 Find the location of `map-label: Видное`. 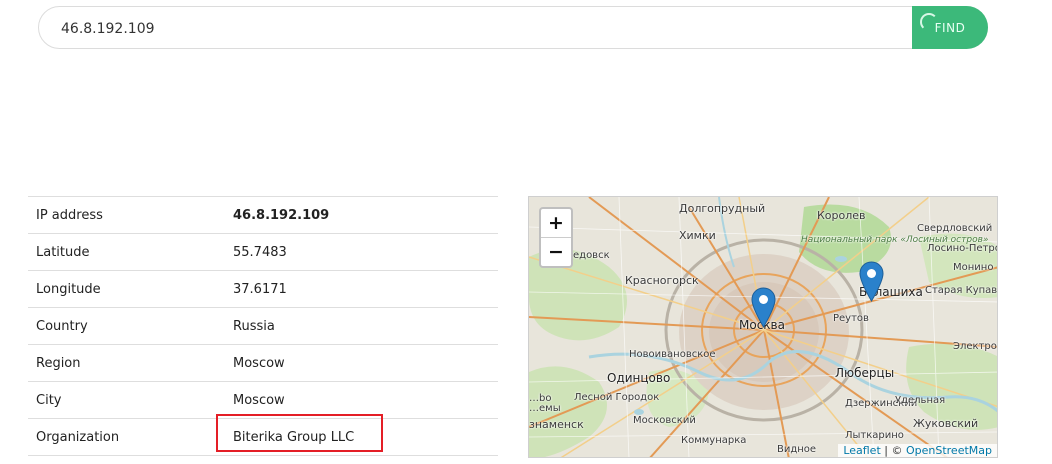

map-label: Видное is located at coordinates (797, 449).